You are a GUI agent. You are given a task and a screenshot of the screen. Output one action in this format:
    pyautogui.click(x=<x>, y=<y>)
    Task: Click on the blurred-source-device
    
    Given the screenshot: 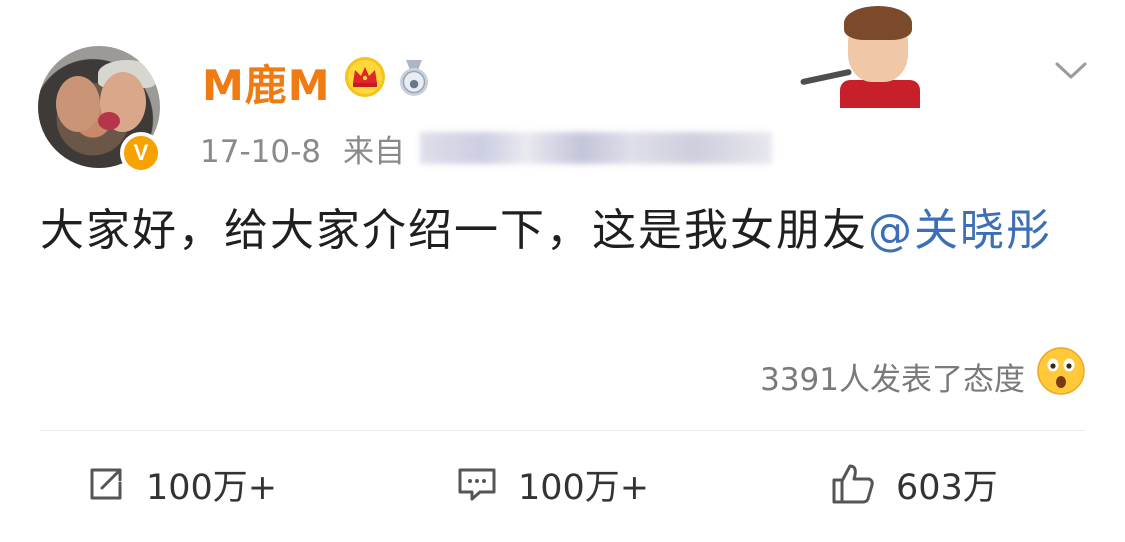 What is the action you would take?
    pyautogui.click(x=596, y=148)
    